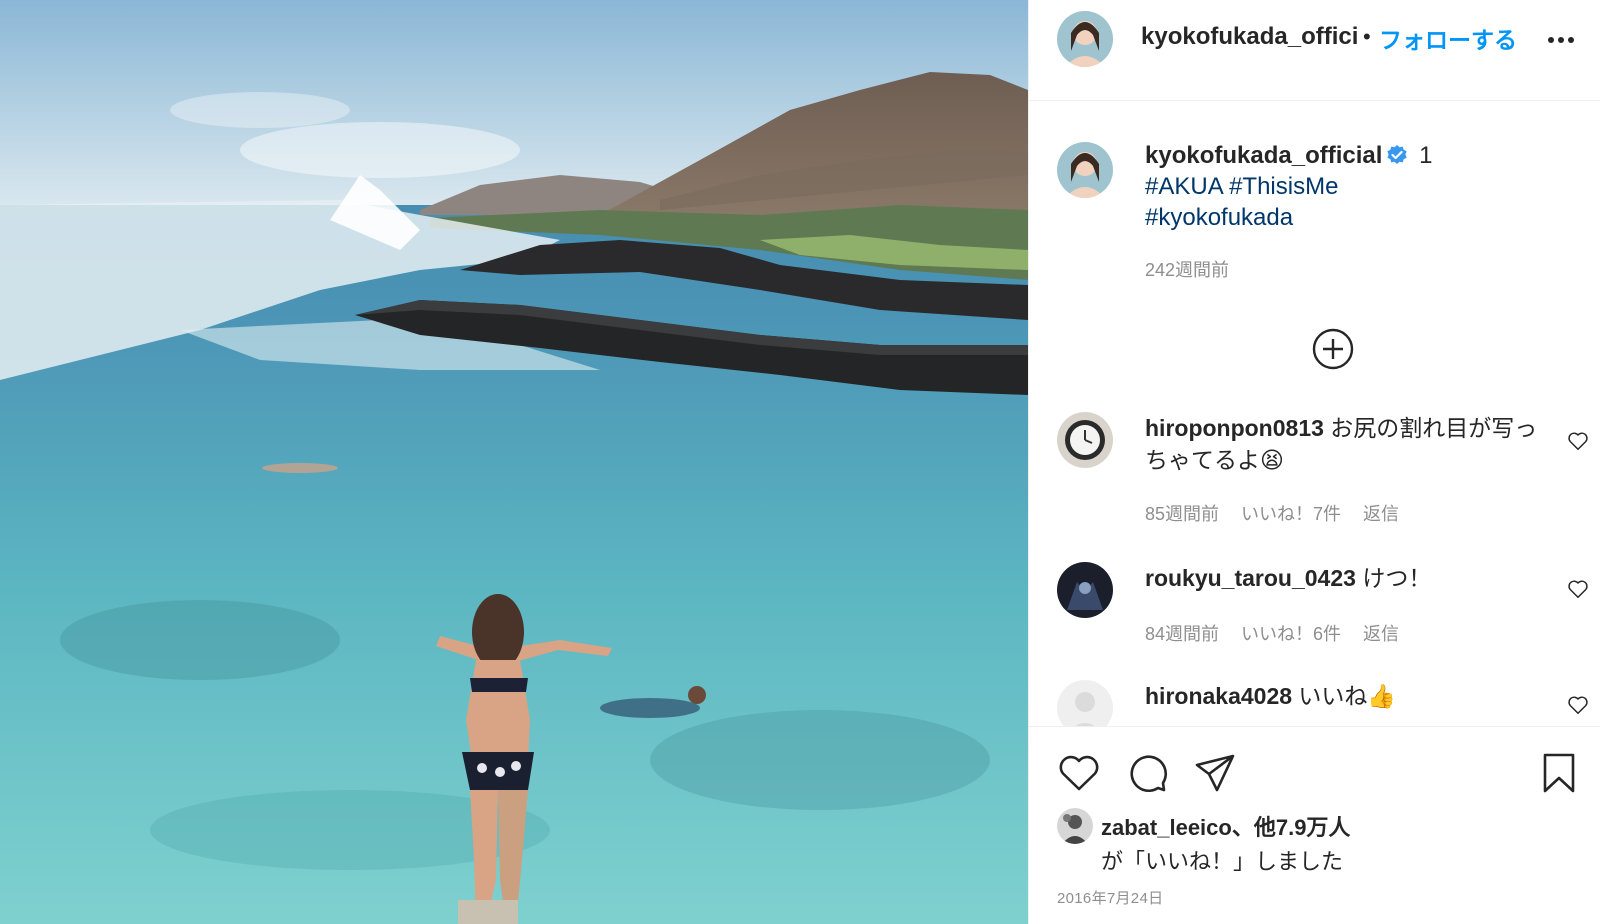 Image resolution: width=1600 pixels, height=924 pixels. Describe the element at coordinates (1182, 634) in the screenshot. I see `comment-time: 84週間前` at that location.